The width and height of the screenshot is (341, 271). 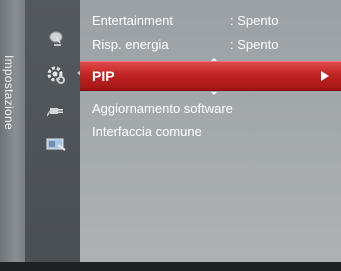 What do you see at coordinates (214, 93) in the screenshot?
I see `scroll-down-indicator` at bounding box center [214, 93].